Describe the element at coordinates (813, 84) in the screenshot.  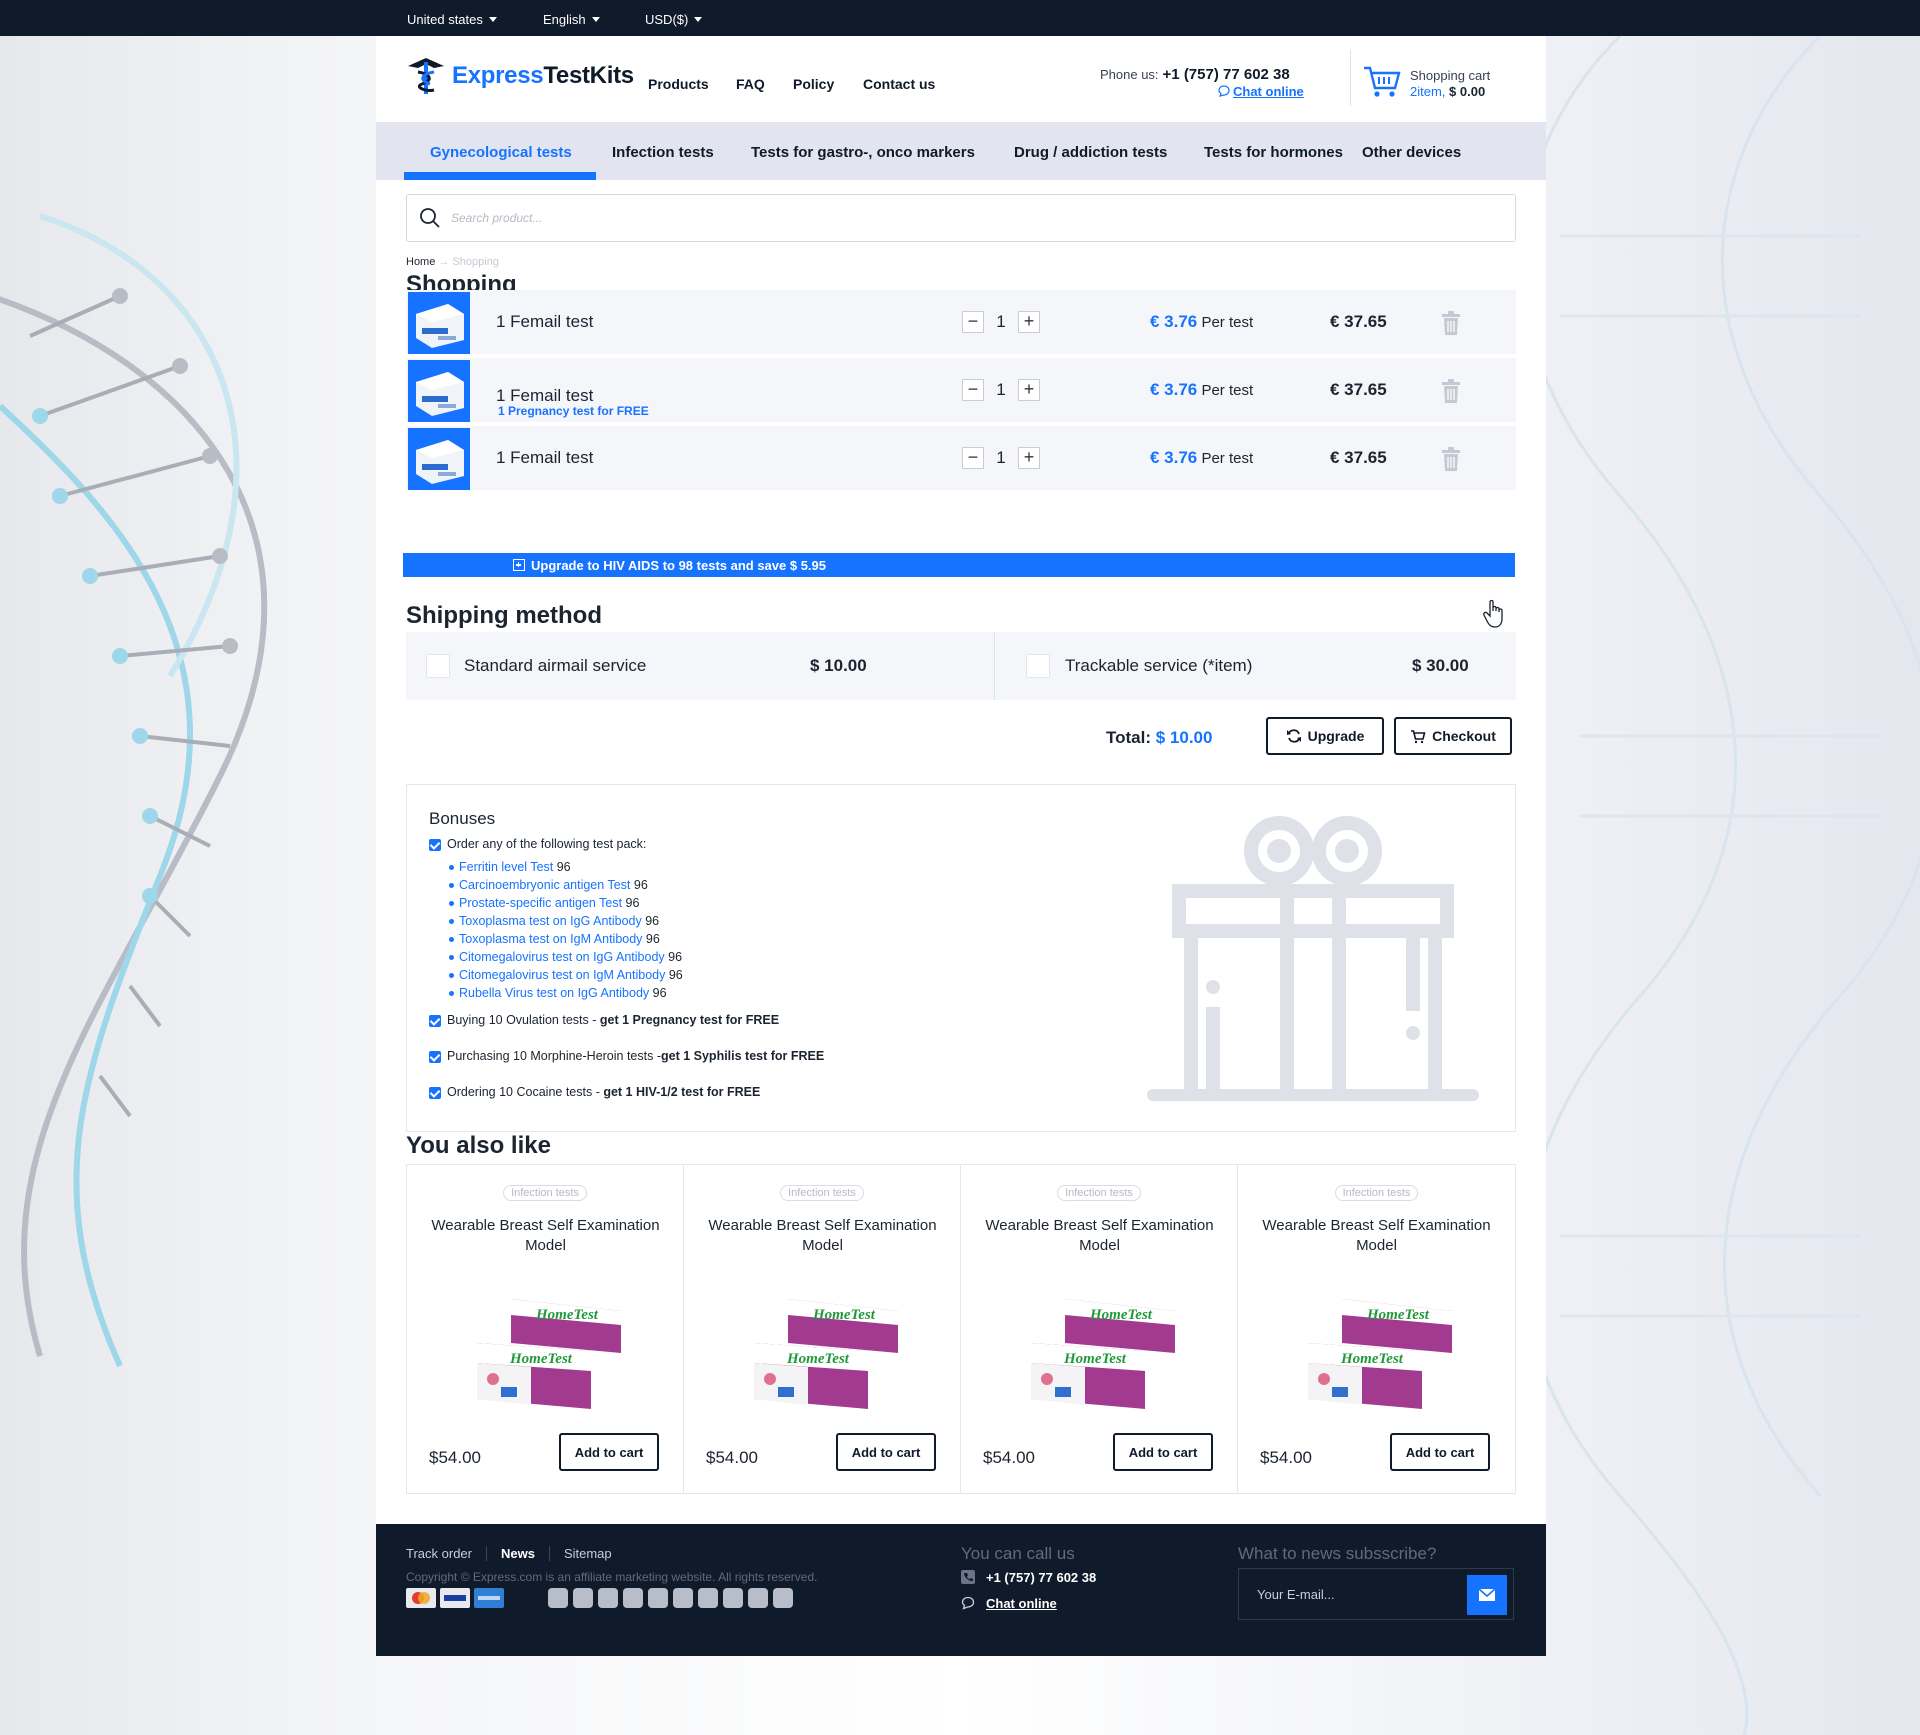
I see `nav-policy: Policy` at that location.